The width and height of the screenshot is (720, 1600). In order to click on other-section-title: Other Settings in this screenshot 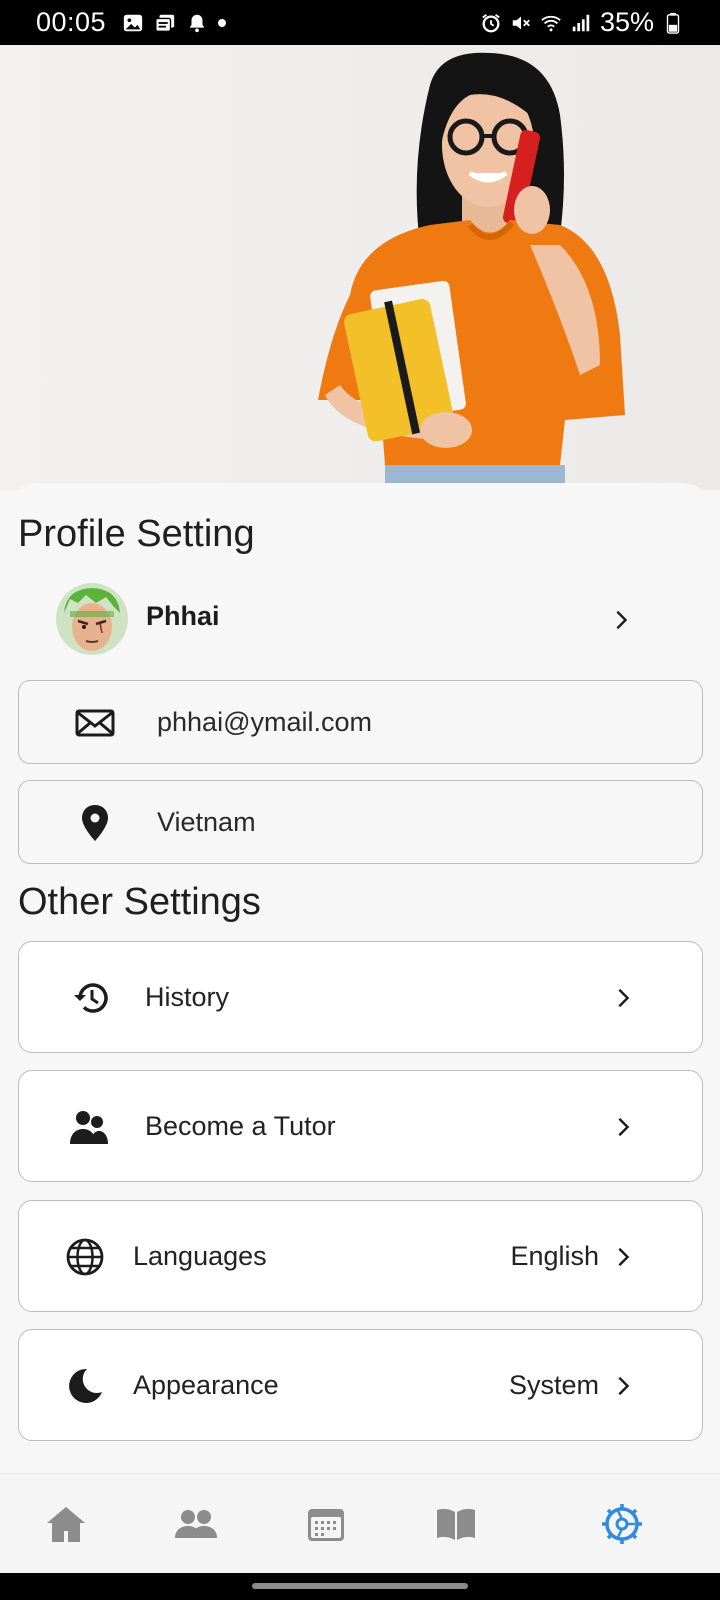, I will do `click(139, 902)`.